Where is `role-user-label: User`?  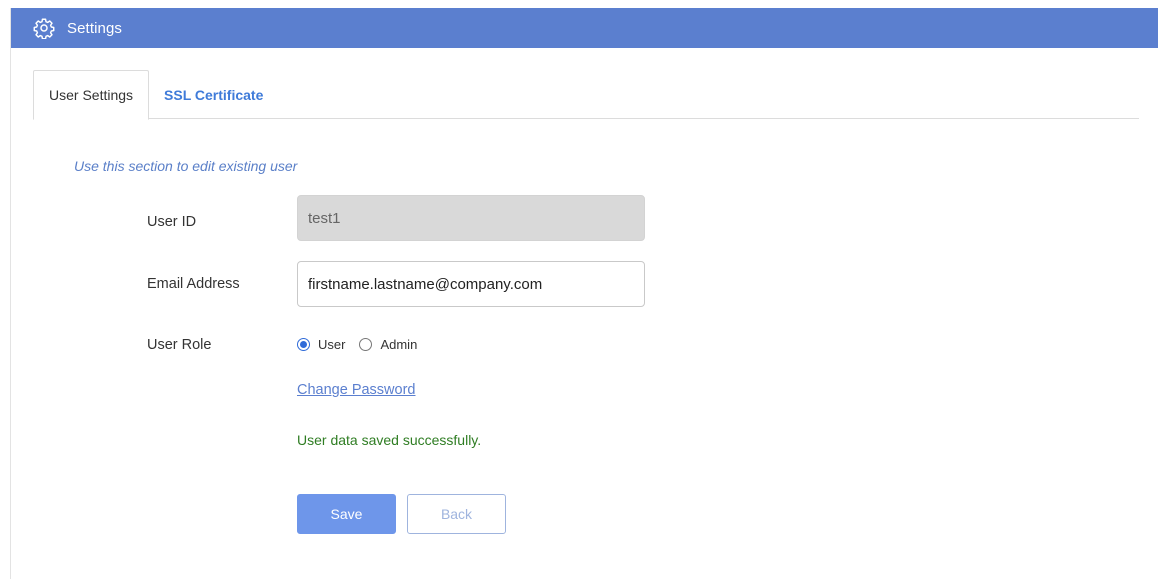 role-user-label: User is located at coordinates (331, 344).